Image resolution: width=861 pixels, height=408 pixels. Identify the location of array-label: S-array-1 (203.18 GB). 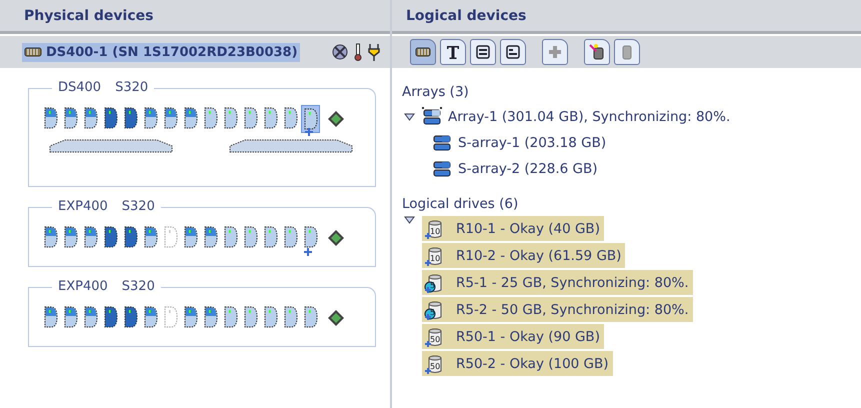
(532, 143).